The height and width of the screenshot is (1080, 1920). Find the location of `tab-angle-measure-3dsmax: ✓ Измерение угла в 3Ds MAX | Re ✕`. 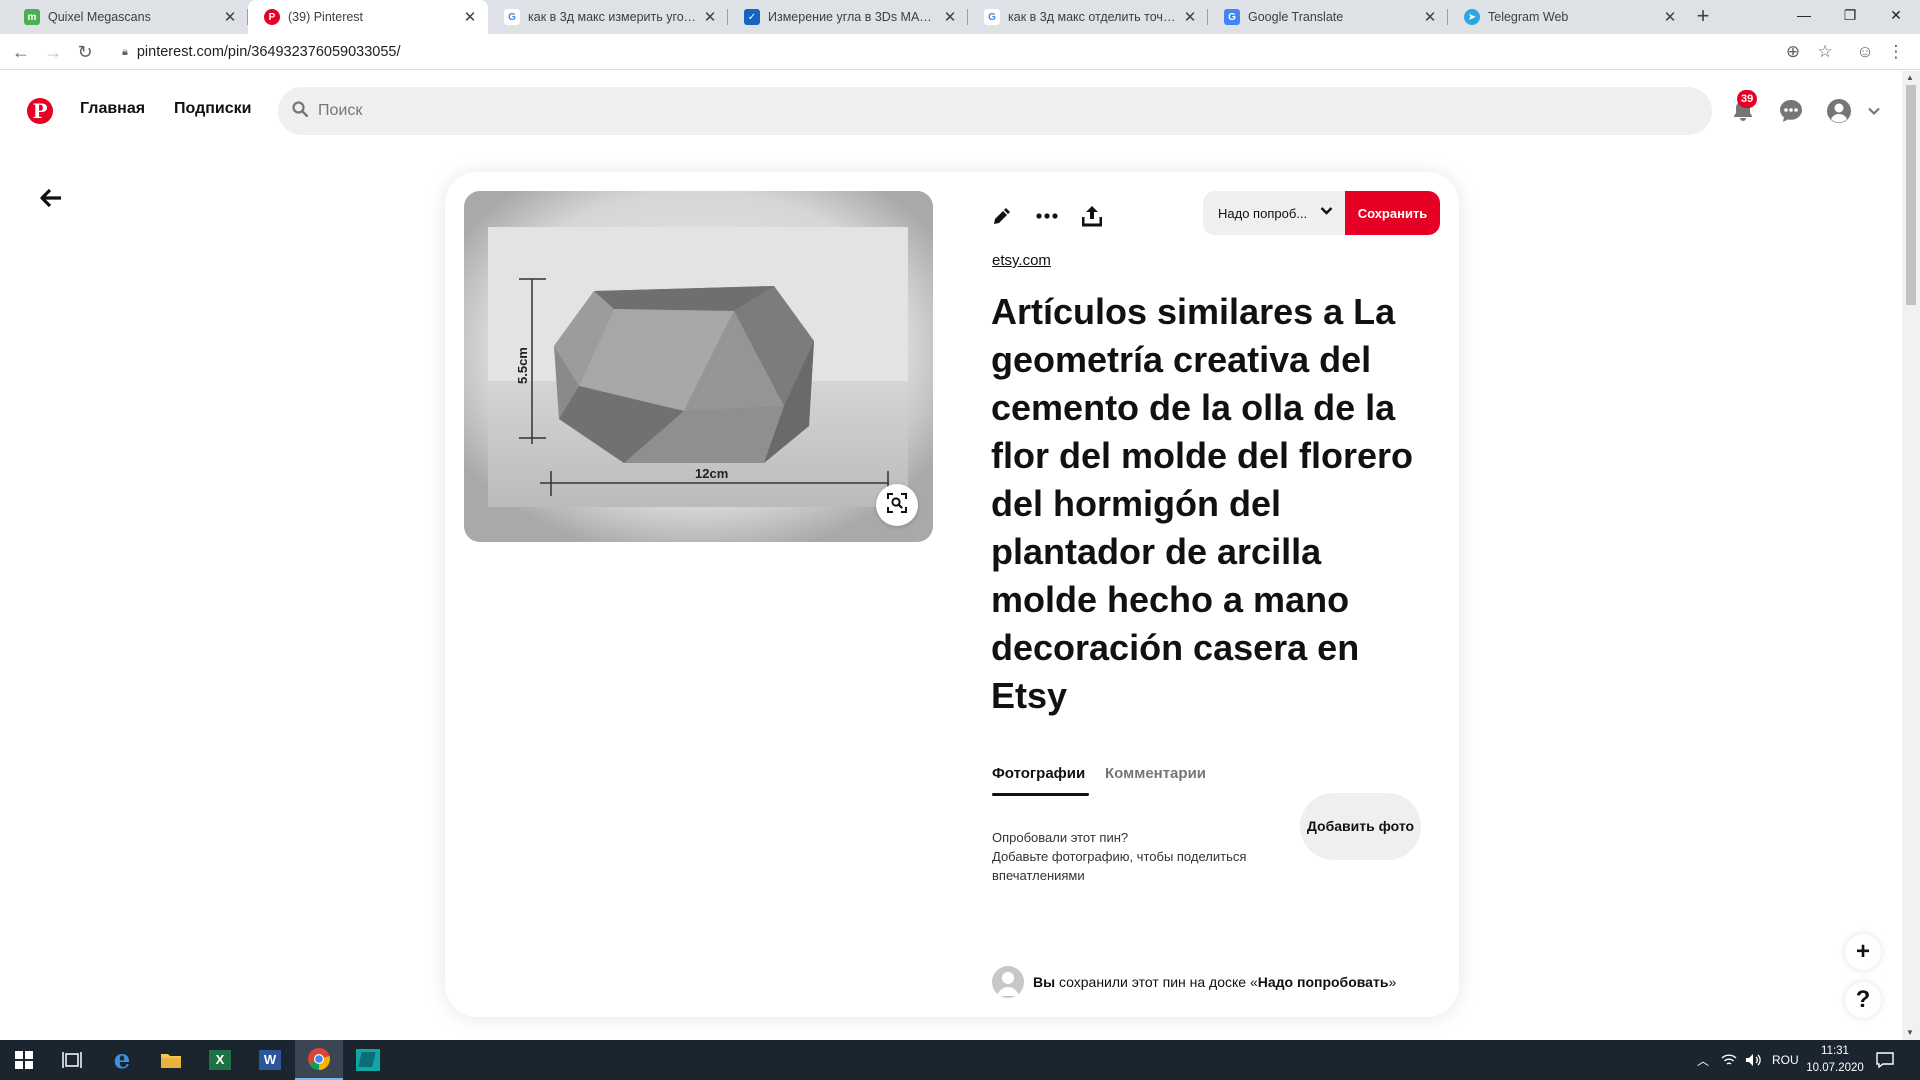

tab-angle-measure-3dsmax: ✓ Измерение угла в 3Ds MAX | Re ✕ is located at coordinates (848, 17).